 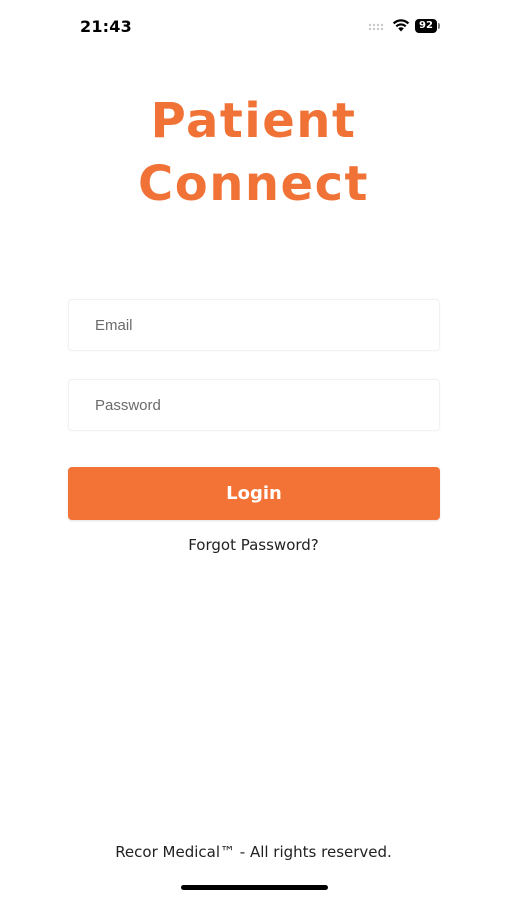 What do you see at coordinates (254, 493) in the screenshot?
I see `login-button: Login` at bounding box center [254, 493].